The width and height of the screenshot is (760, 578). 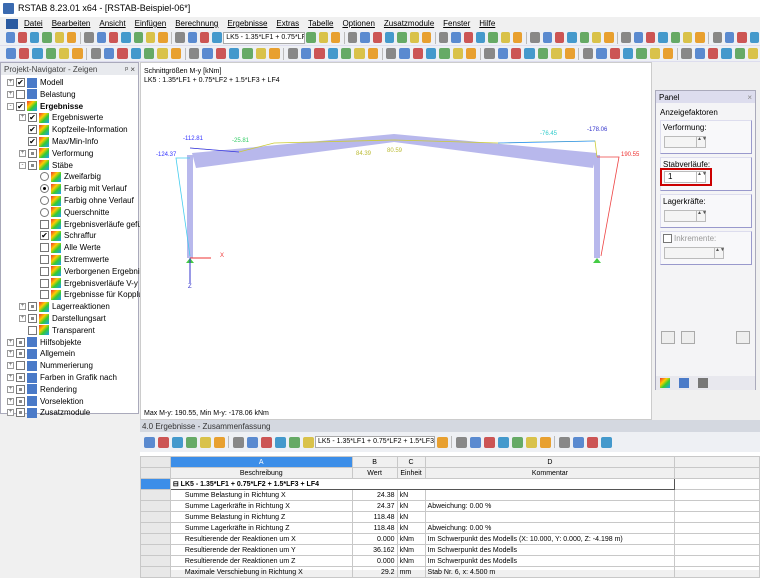 What do you see at coordinates (41, 94) in the screenshot?
I see `tree-item-belastung: + Belastung` at bounding box center [41, 94].